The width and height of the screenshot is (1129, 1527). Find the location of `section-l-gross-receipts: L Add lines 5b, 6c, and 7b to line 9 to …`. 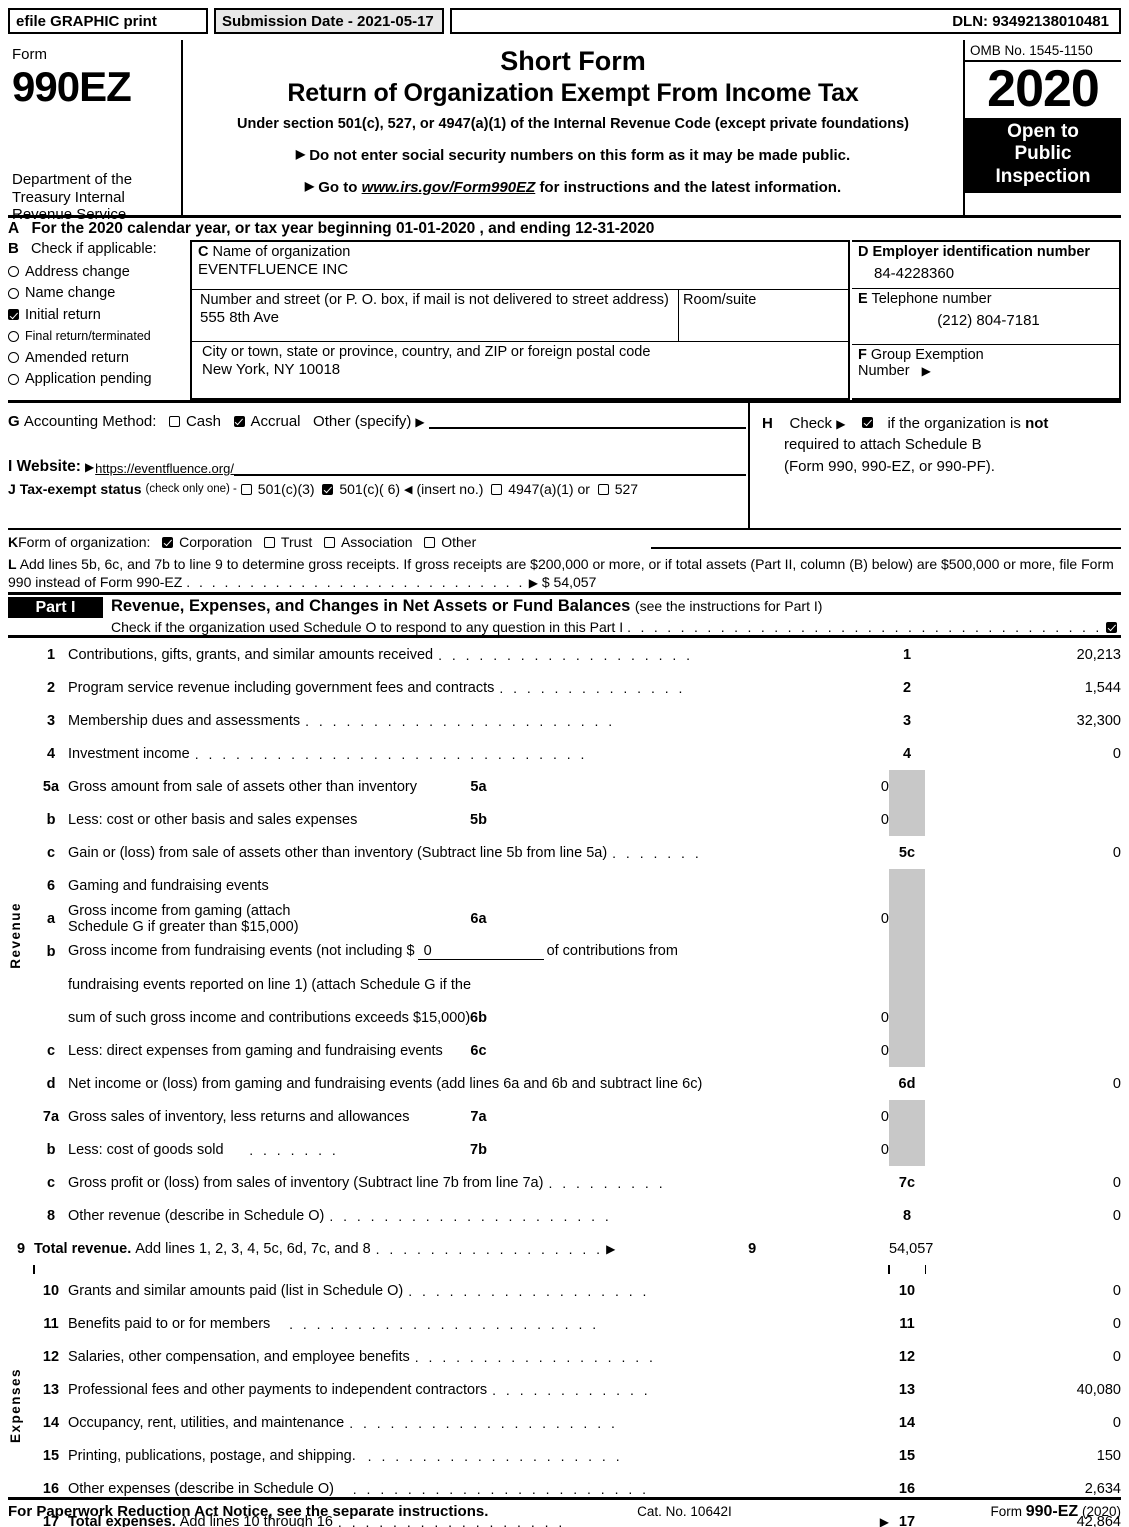

section-l-gross-receipts: L Add lines 5b, 6c, and 7b to line 9 to … is located at coordinates (564, 573).